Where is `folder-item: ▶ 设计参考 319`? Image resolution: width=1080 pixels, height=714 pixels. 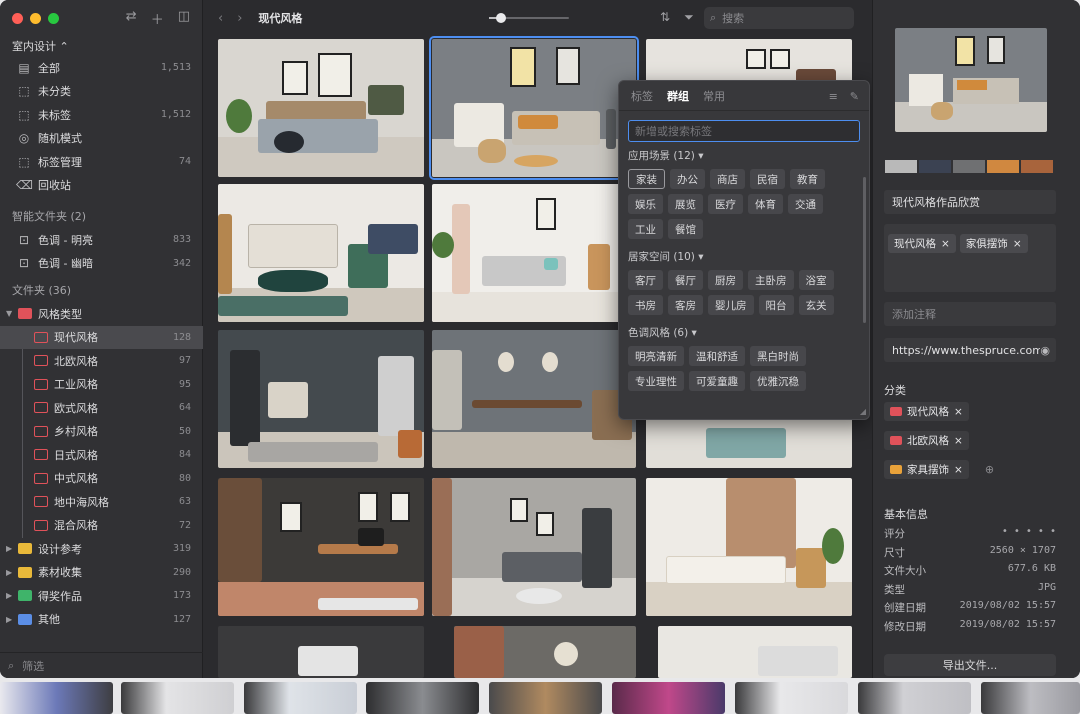 folder-item: ▶ 设计参考 319 is located at coordinates (101, 549).